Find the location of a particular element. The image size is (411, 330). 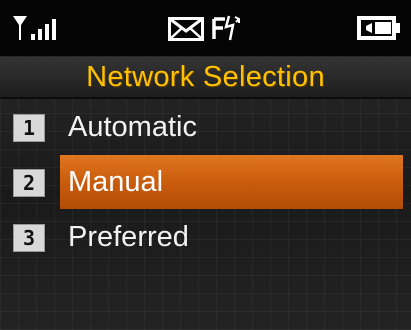

screen-title: Network Selection is located at coordinates (205, 77).